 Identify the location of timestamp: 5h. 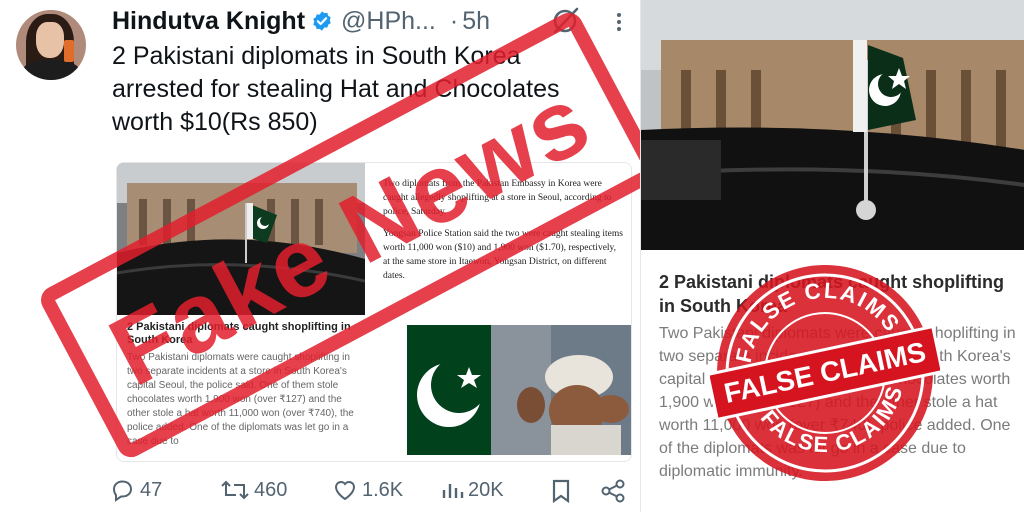
(476, 21).